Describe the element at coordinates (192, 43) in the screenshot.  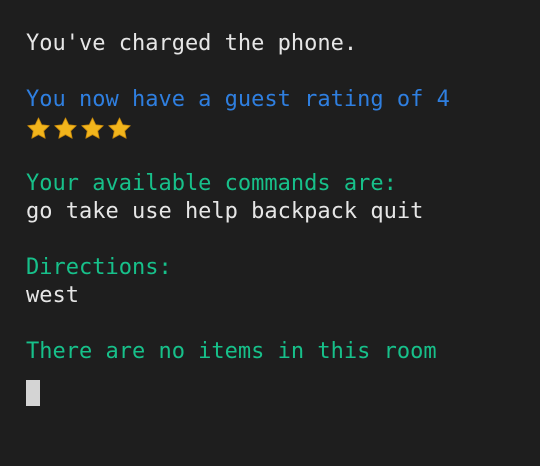
I see `status-message: You've charged the phone.` at that location.